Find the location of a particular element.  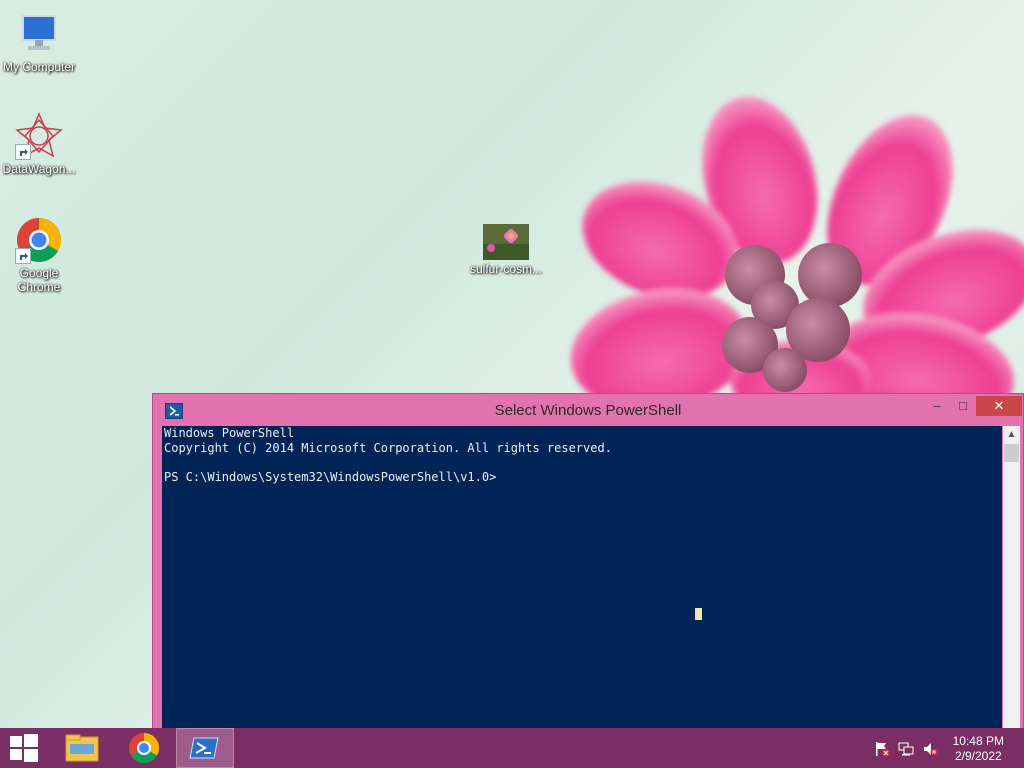

start-button is located at coordinates (24, 748).